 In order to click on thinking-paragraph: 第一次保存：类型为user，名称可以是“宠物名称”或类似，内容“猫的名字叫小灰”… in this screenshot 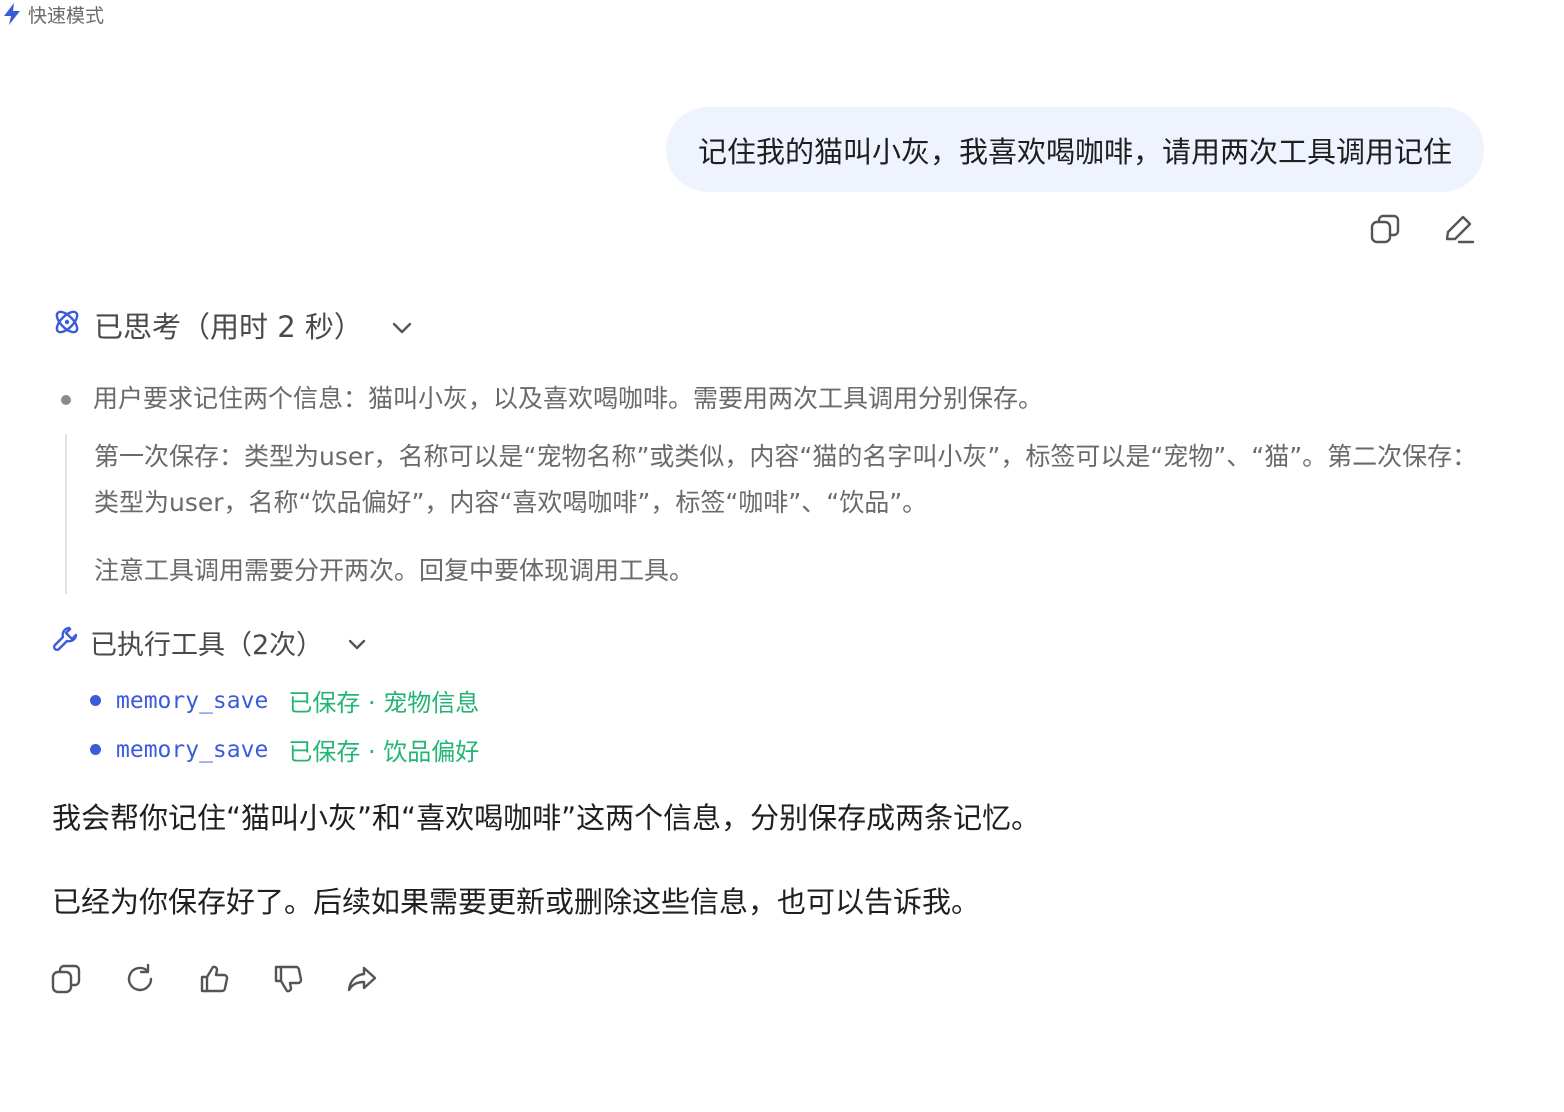, I will do `click(786, 479)`.